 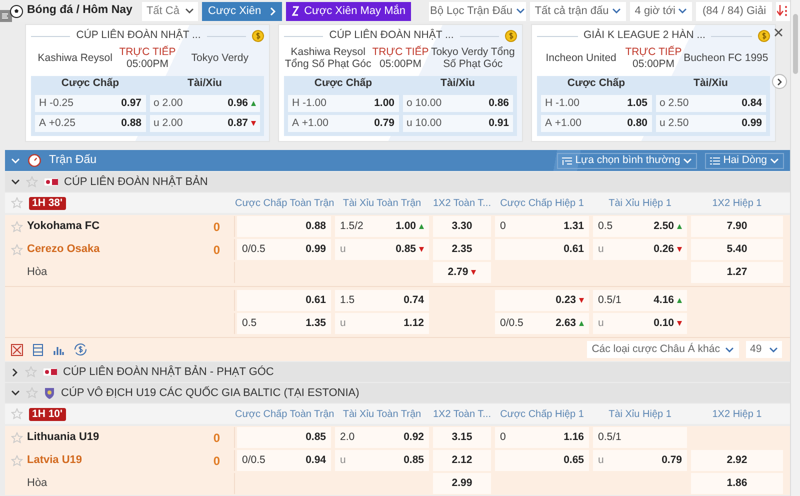 I want to click on odds-button: o 10.00 0.86, so click(x=457, y=103).